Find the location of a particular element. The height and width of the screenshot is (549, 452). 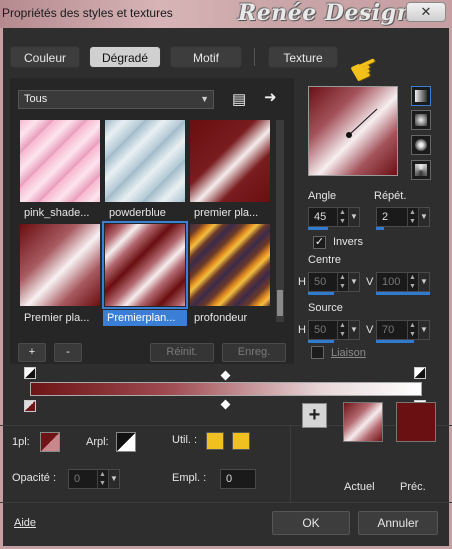

opacity-label: Opacité : is located at coordinates (34, 478).